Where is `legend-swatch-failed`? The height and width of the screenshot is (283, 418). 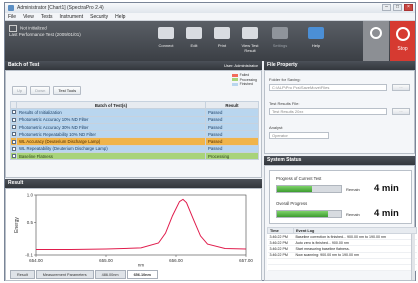
legend-swatch-failed is located at coordinates (234, 75).